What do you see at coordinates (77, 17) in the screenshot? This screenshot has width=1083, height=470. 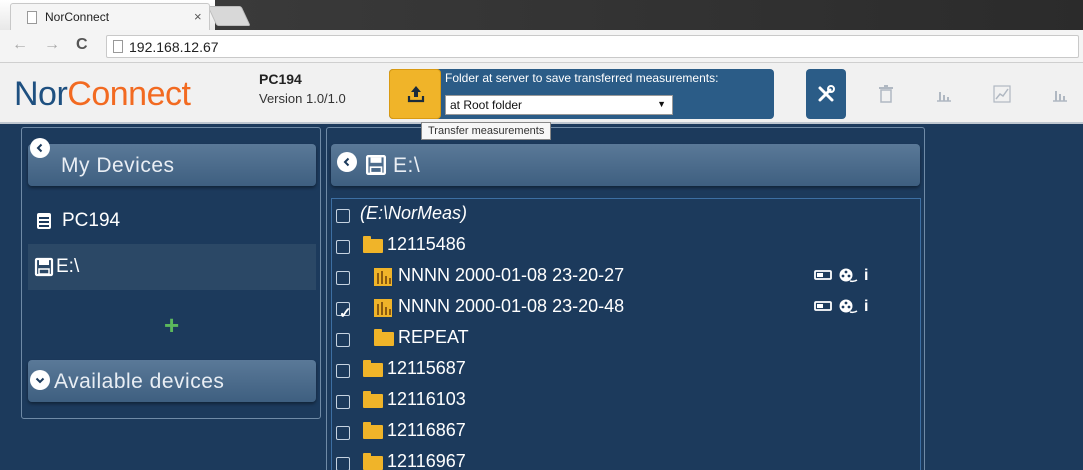 I see `tab-title: NorConnect` at bounding box center [77, 17].